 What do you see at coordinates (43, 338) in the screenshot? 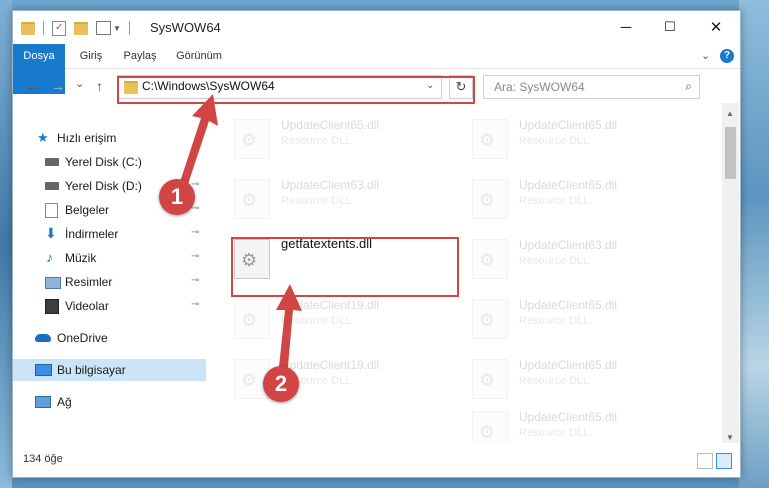
I see `cloud-icon` at bounding box center [43, 338].